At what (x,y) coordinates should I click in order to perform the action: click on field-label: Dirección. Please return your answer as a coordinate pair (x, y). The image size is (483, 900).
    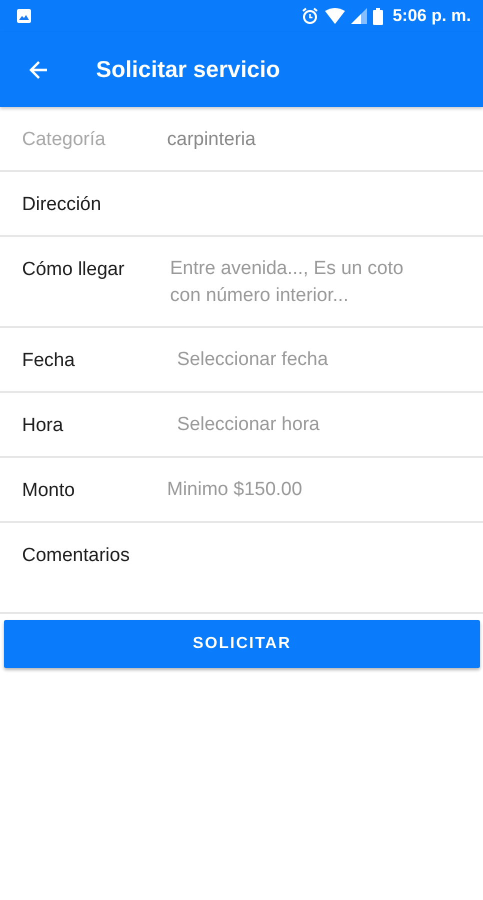
    Looking at the image, I should click on (62, 205).